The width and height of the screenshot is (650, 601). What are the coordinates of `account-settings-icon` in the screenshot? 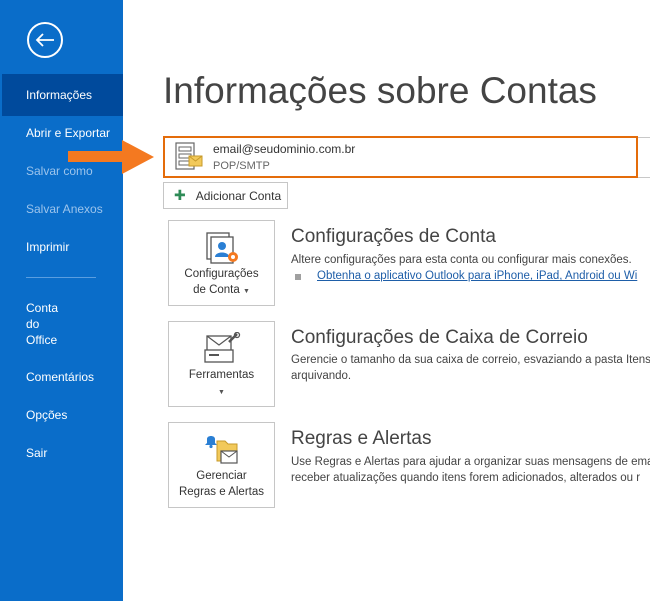 It's located at (222, 248).